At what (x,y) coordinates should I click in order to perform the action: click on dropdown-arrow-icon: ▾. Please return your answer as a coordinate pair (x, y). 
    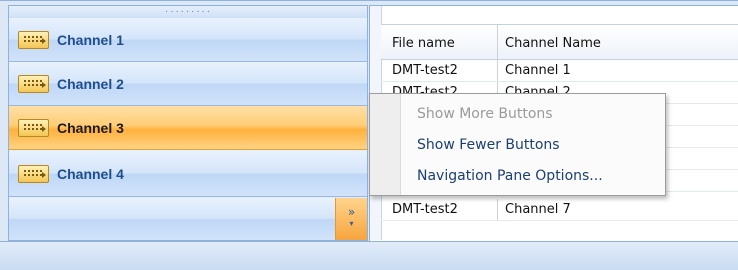
    Looking at the image, I should click on (351, 223).